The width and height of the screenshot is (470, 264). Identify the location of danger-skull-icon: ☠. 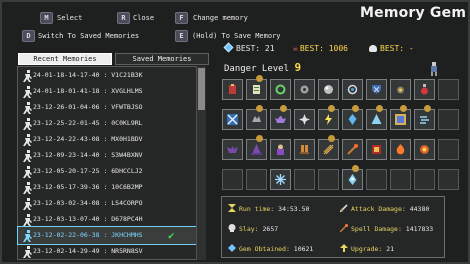
(295, 48).